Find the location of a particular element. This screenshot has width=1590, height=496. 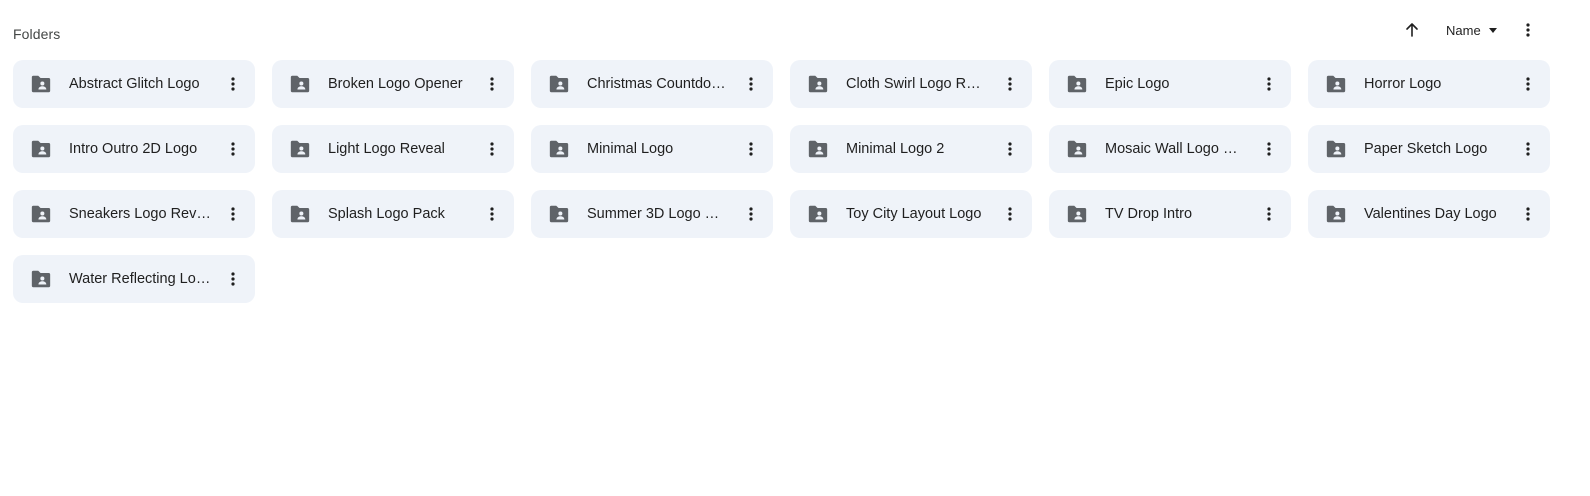

folder-card: Cloth Swirl Logo Reveal is located at coordinates (911, 84).